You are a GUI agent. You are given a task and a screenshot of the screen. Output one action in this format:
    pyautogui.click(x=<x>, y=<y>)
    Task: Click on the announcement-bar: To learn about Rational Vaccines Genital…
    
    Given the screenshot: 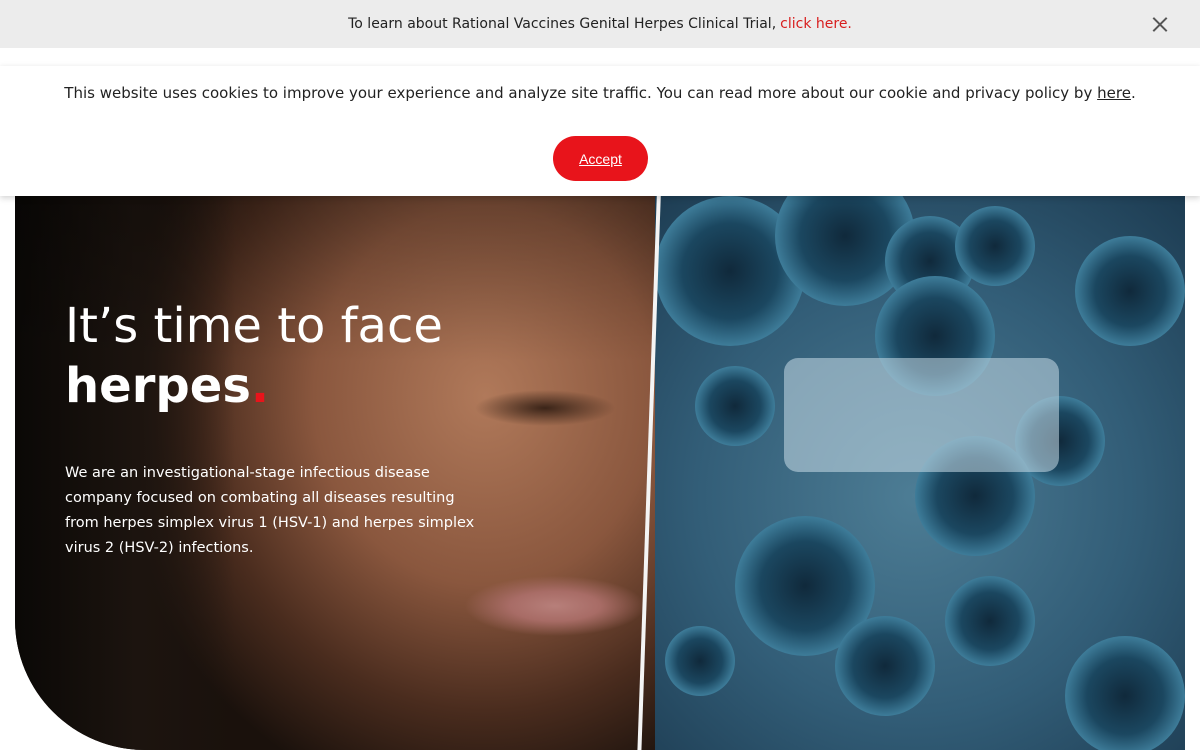 What is the action you would take?
    pyautogui.click(x=600, y=24)
    